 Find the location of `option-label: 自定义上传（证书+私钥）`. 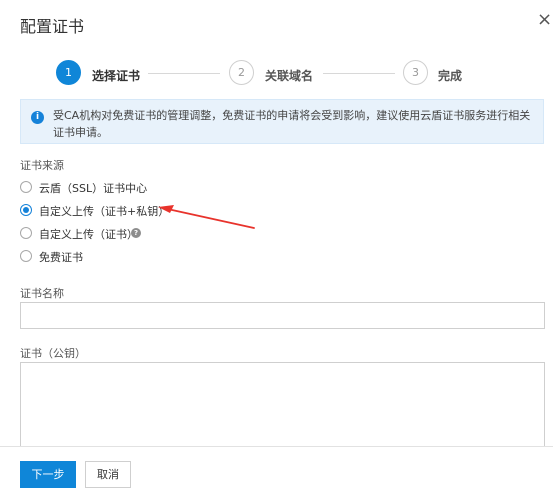

option-label: 自定义上传（证书+私钥） is located at coordinates (104, 211).